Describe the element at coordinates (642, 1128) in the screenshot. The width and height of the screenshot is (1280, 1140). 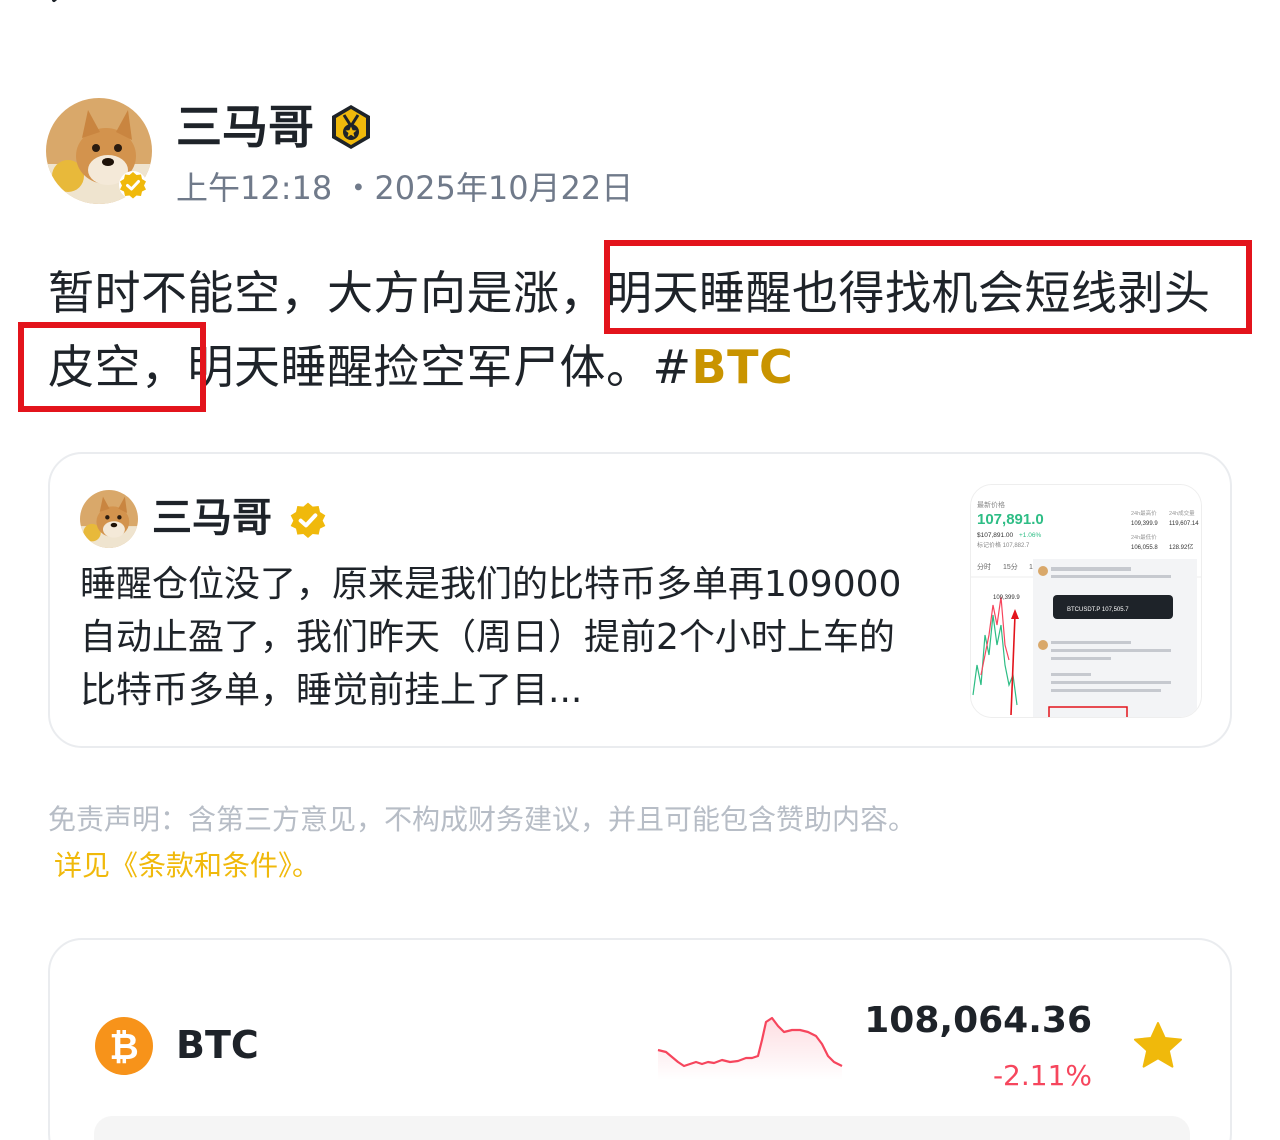
I see `coin-card-footer` at that location.